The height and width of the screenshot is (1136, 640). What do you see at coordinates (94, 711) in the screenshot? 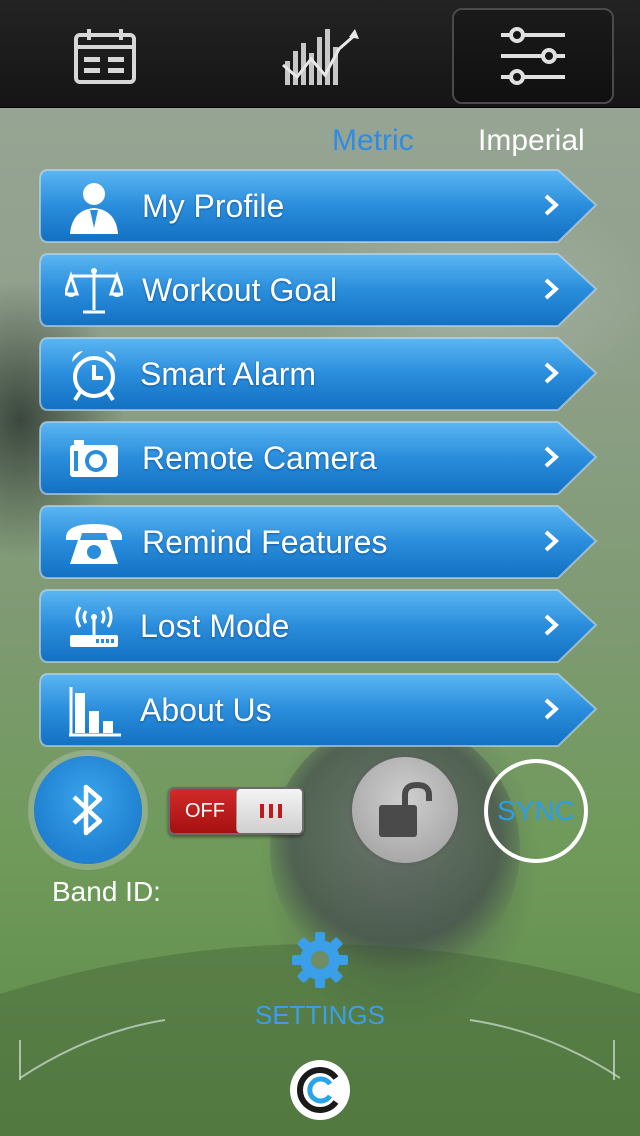
I see `bar-chart-icon` at bounding box center [94, 711].